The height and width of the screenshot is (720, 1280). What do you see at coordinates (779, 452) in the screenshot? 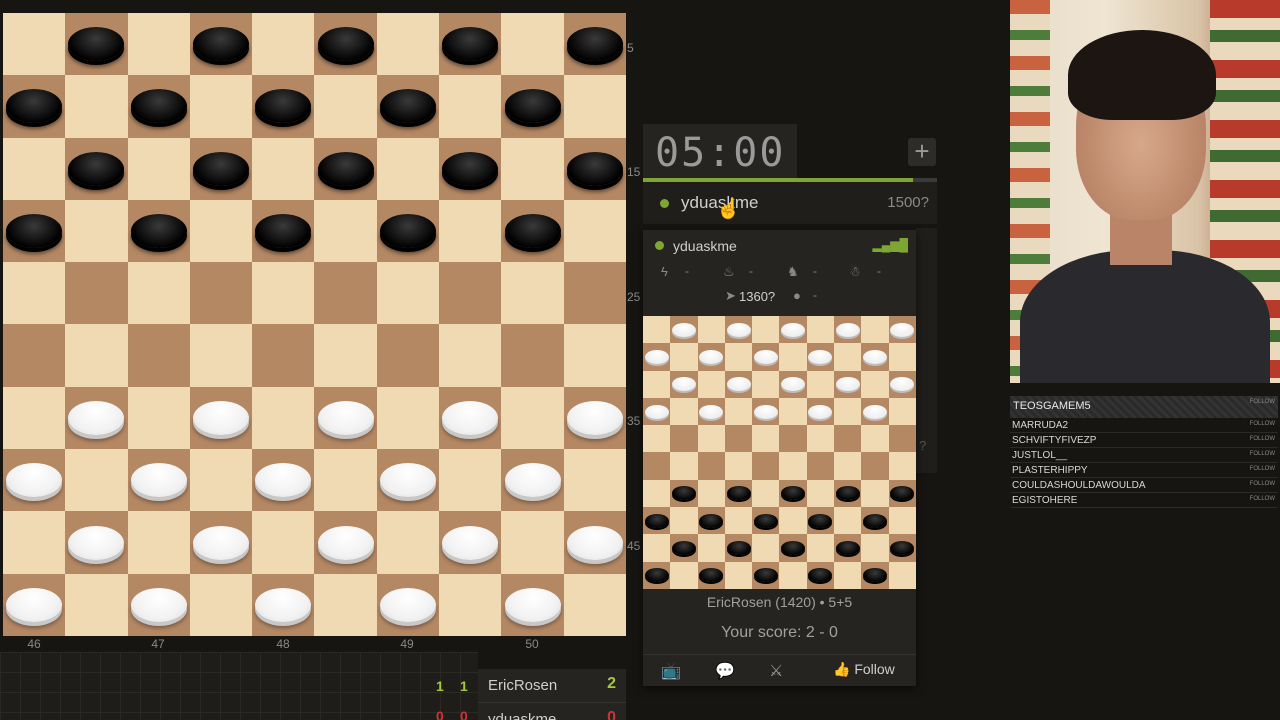
I see `mini-board` at bounding box center [779, 452].